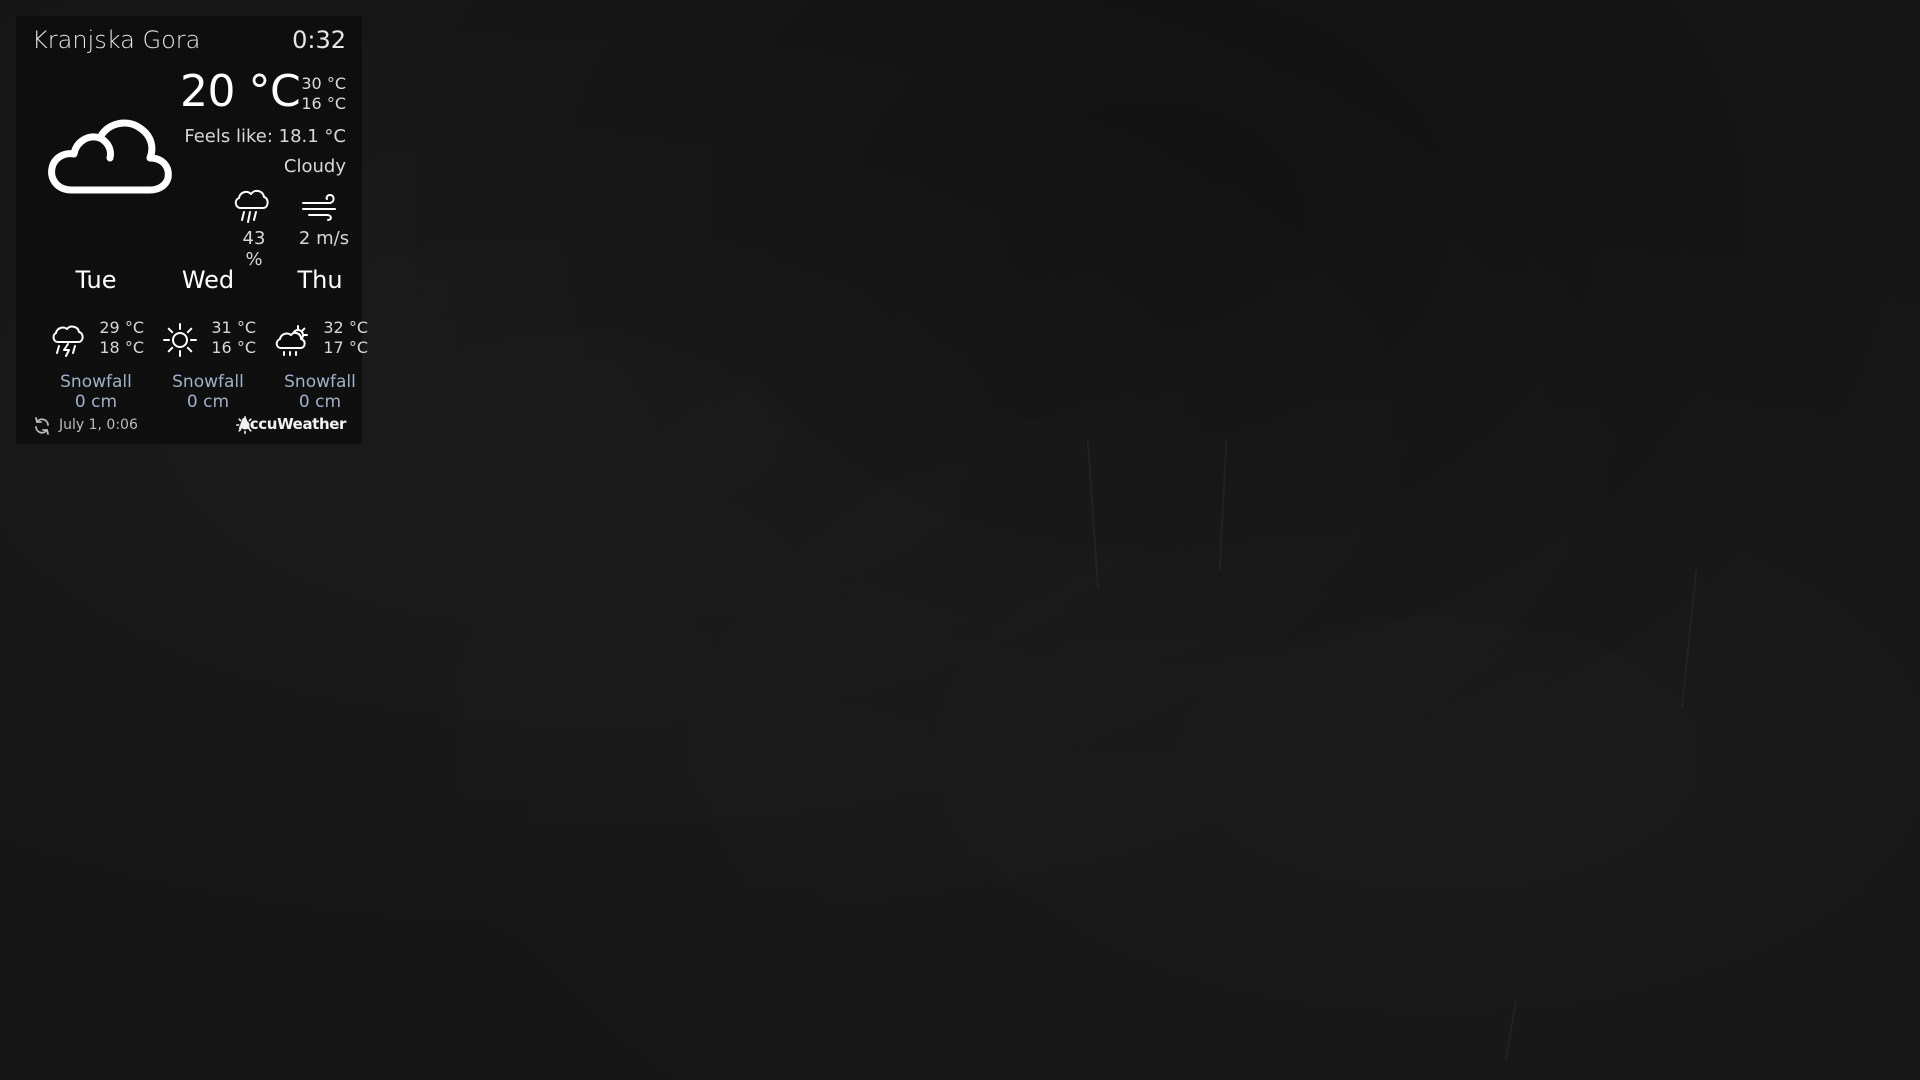  I want to click on last-updated-time: July 1, 0:06, so click(98, 425).